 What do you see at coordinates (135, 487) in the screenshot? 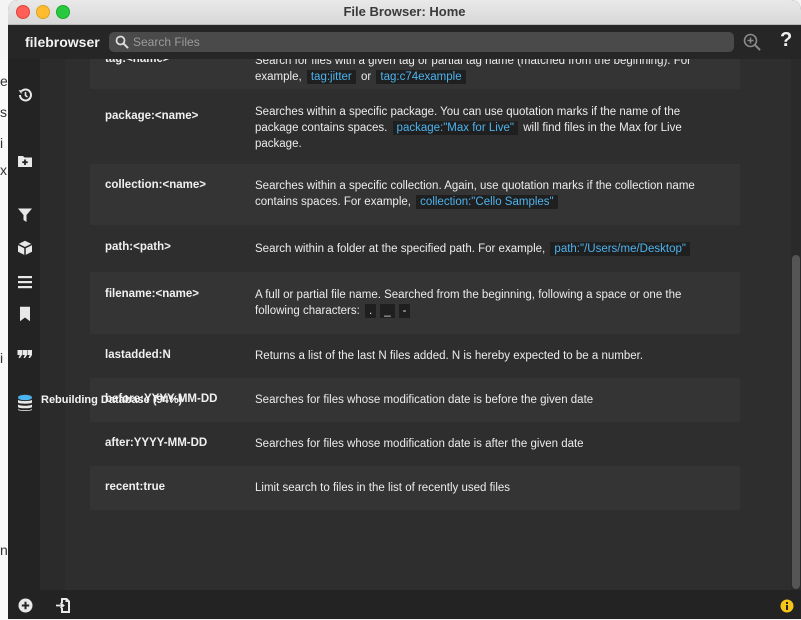
I see `syntax-key: recent:true` at bounding box center [135, 487].